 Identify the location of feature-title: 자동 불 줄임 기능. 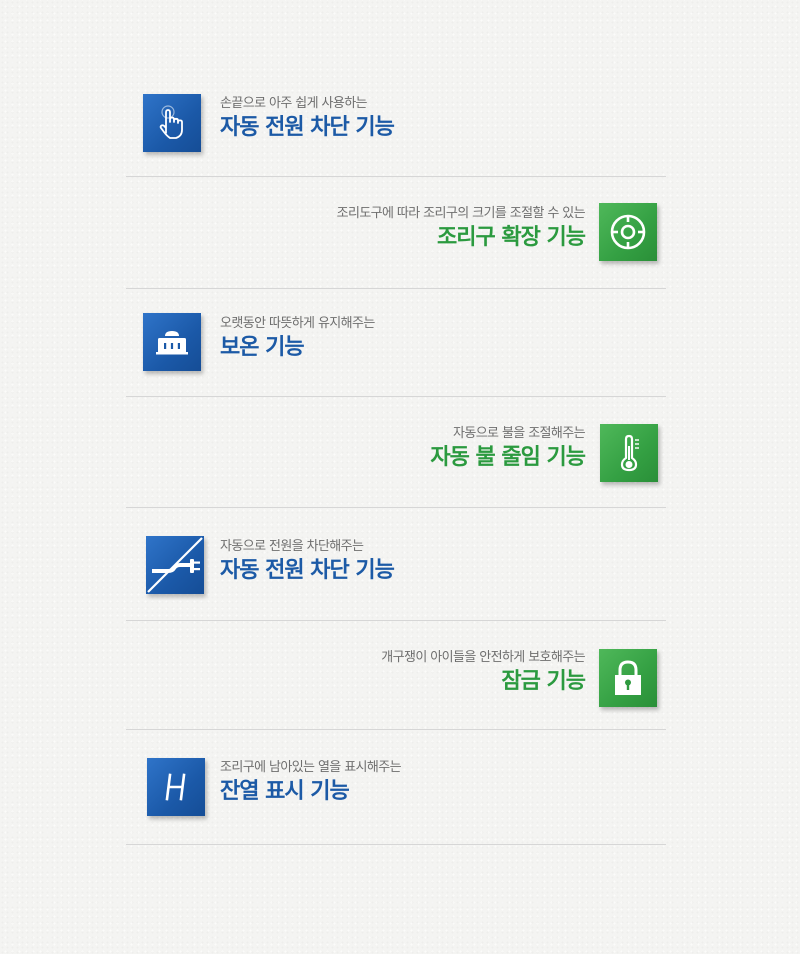
(508, 457).